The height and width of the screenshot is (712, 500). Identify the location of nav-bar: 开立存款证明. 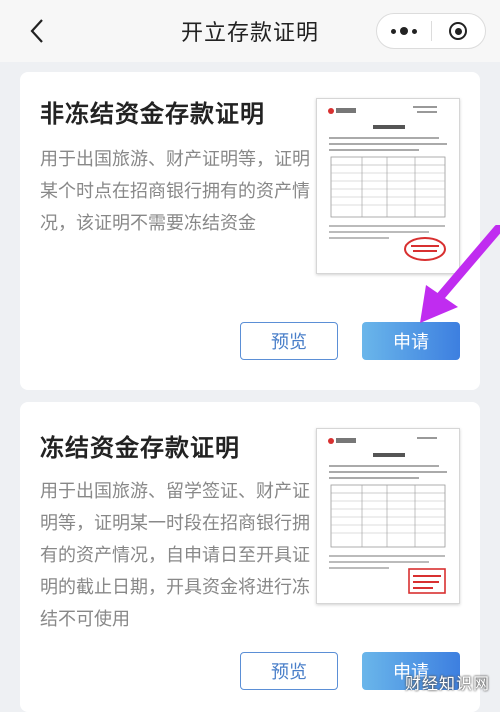
(250, 31).